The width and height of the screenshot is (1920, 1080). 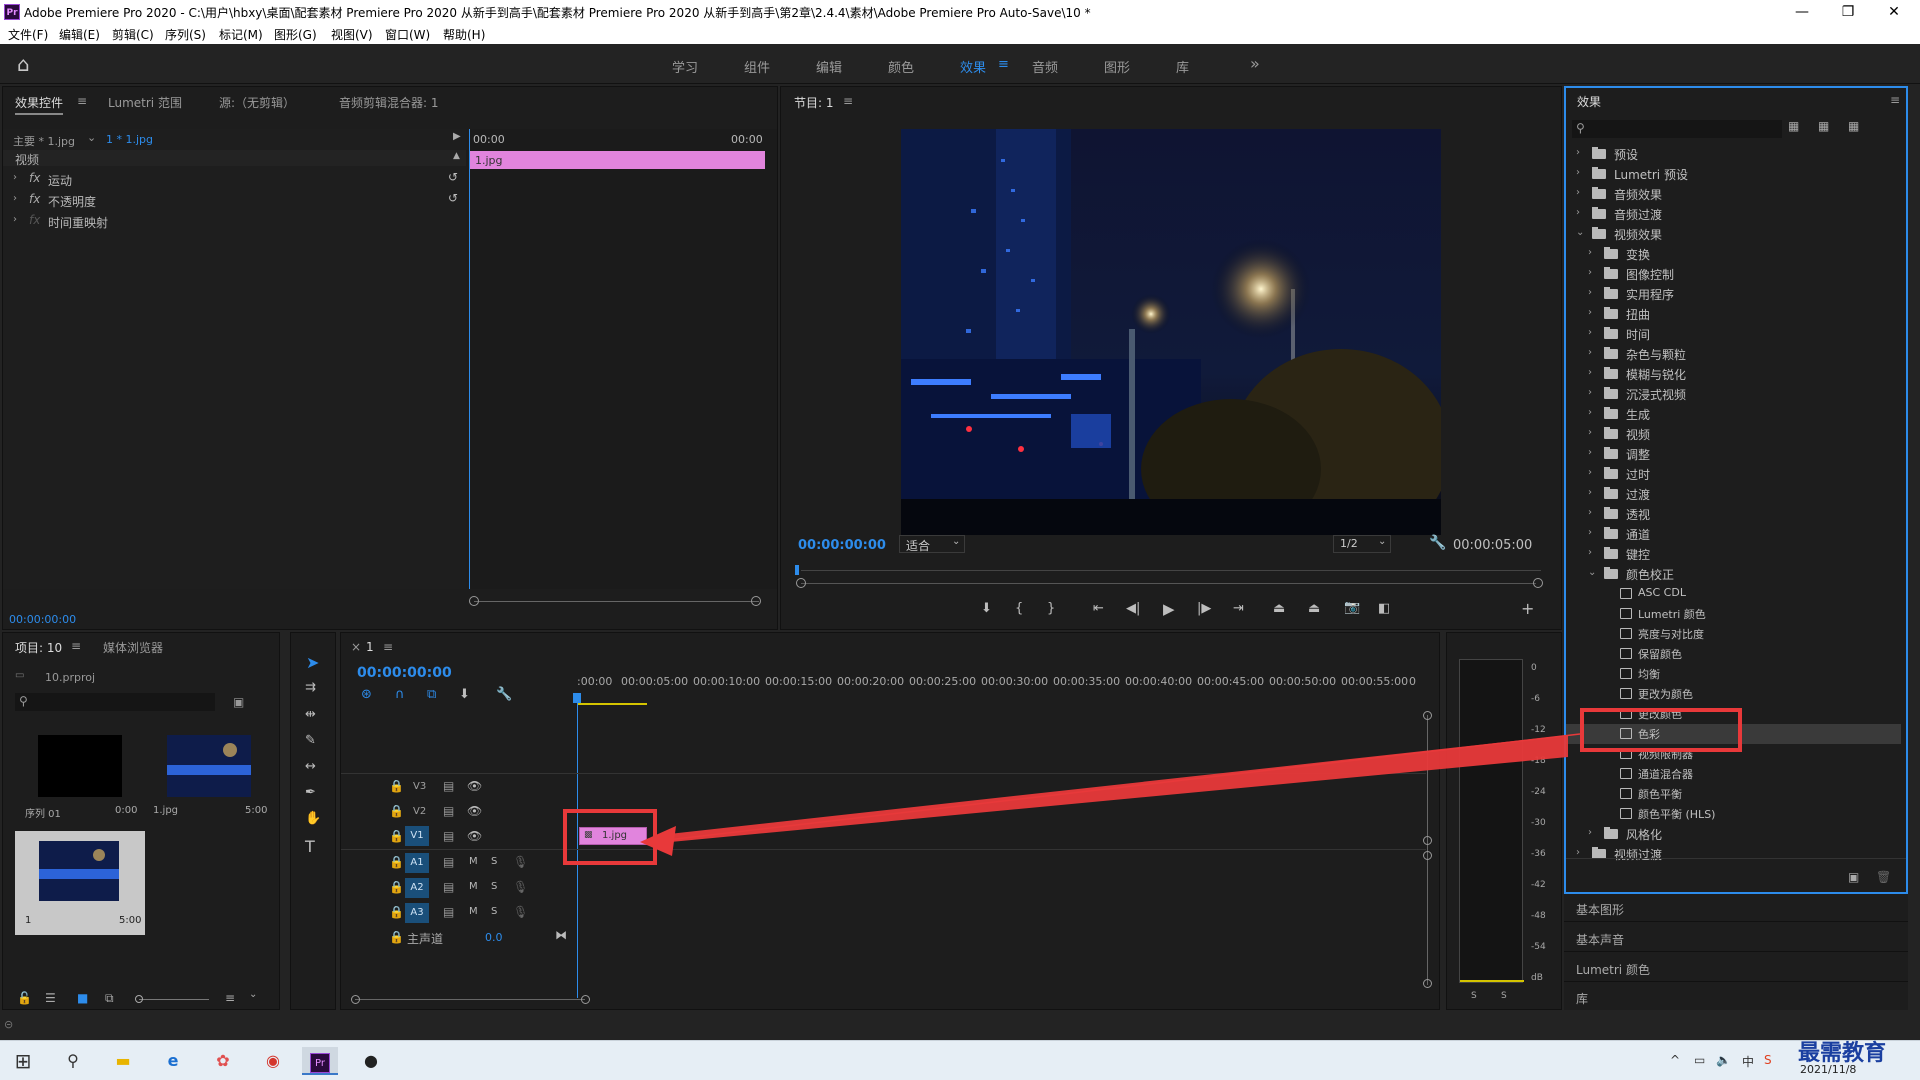 I want to click on edge-browser-icon: e, so click(x=173, y=1061).